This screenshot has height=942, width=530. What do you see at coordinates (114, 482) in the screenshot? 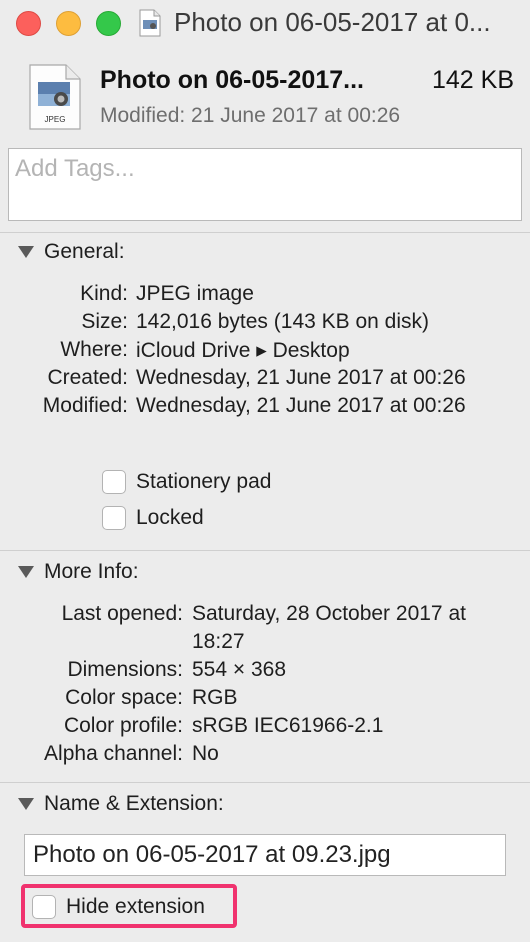
I see `stationery-pad-checkbox` at bounding box center [114, 482].